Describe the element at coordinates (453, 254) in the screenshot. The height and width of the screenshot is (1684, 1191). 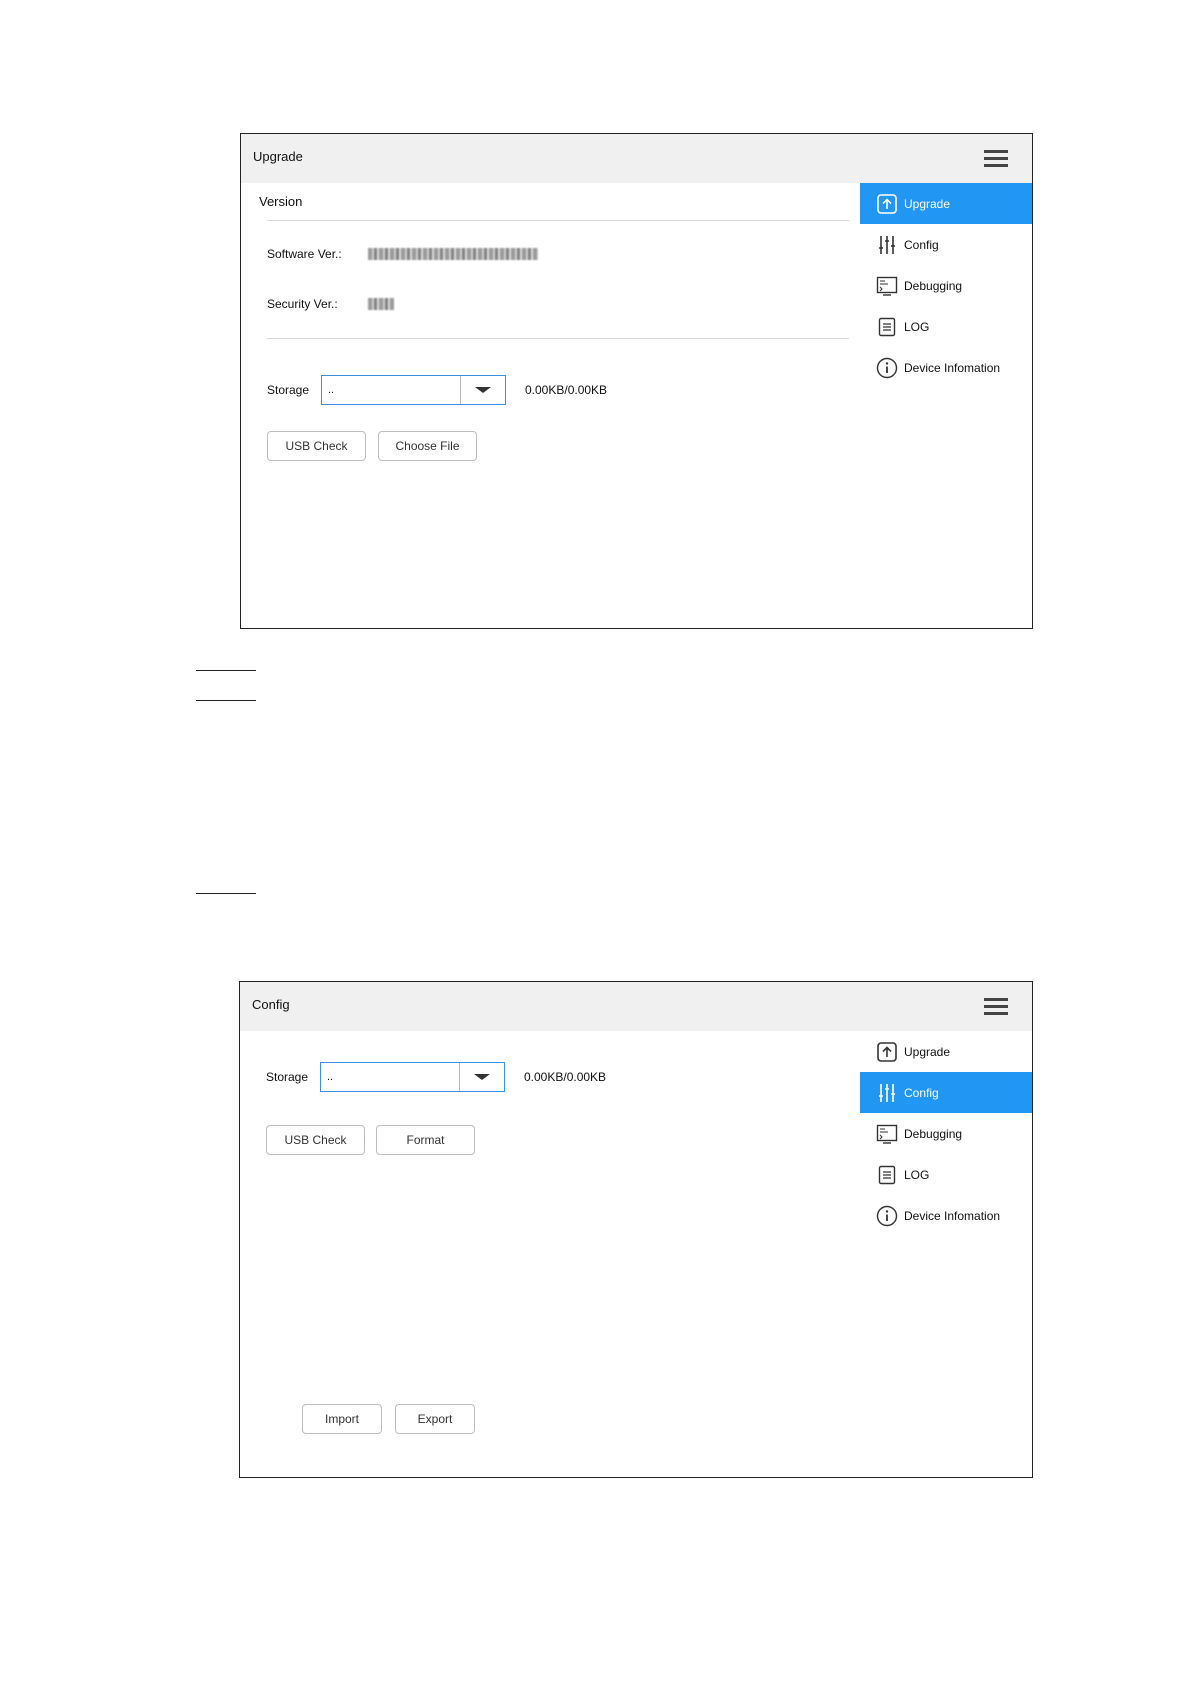
I see `software-version-value-redacted` at that location.